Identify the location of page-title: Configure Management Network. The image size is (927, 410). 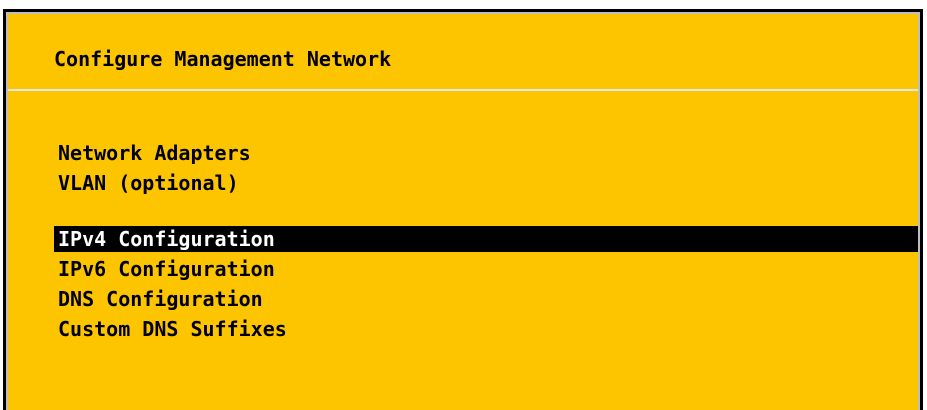
(223, 59).